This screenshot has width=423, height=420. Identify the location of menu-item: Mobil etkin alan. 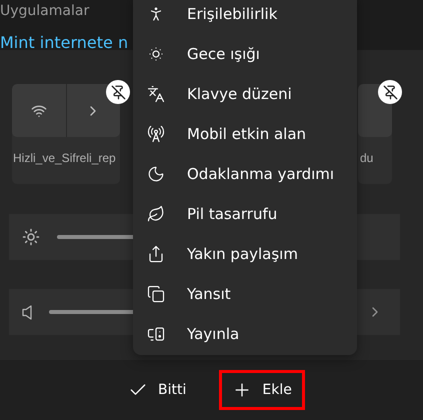
(245, 134).